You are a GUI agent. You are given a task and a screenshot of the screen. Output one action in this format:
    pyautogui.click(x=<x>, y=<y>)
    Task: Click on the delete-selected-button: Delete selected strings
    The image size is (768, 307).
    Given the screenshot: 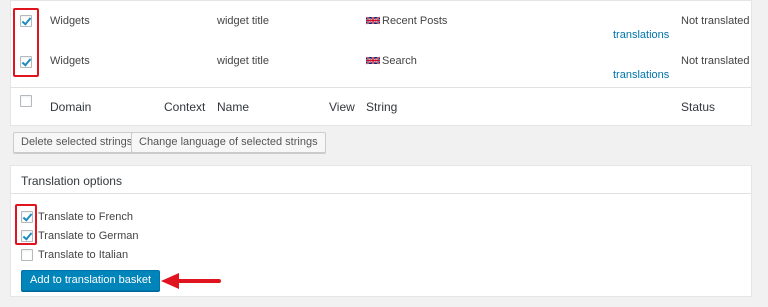 What is the action you would take?
    pyautogui.click(x=77, y=142)
    